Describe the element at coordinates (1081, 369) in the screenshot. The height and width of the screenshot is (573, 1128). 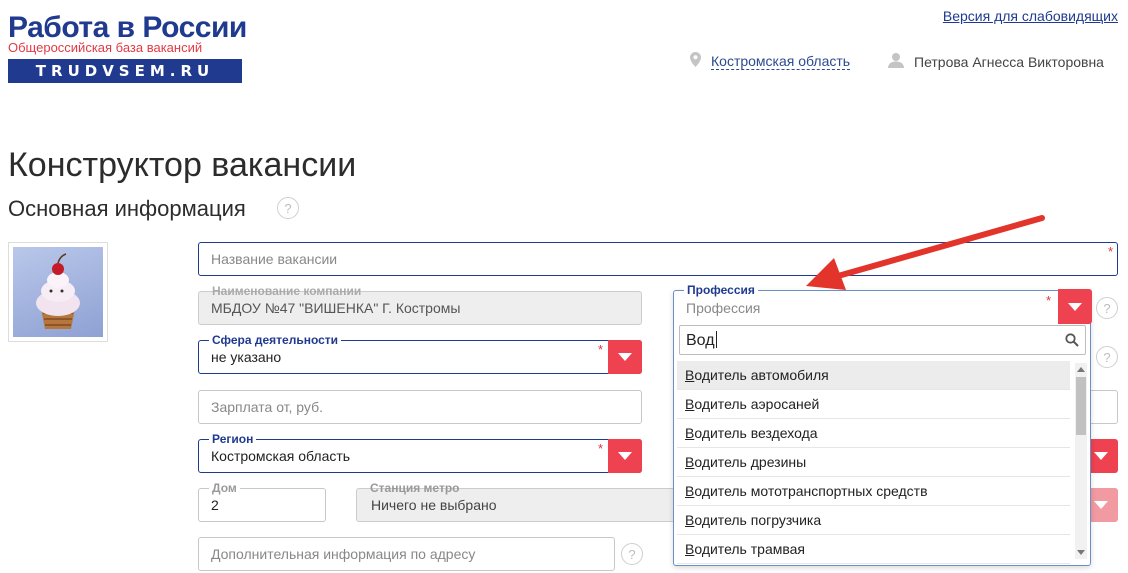
I see `scroll-up-arrow-icon` at that location.